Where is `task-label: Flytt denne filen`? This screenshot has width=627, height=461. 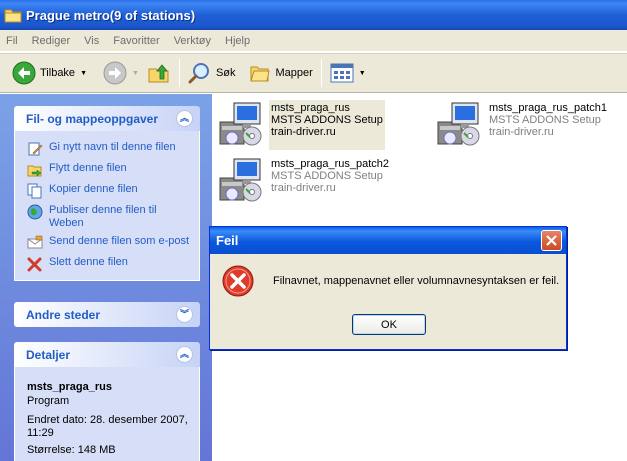
task-label: Flytt denne filen is located at coordinates (88, 168).